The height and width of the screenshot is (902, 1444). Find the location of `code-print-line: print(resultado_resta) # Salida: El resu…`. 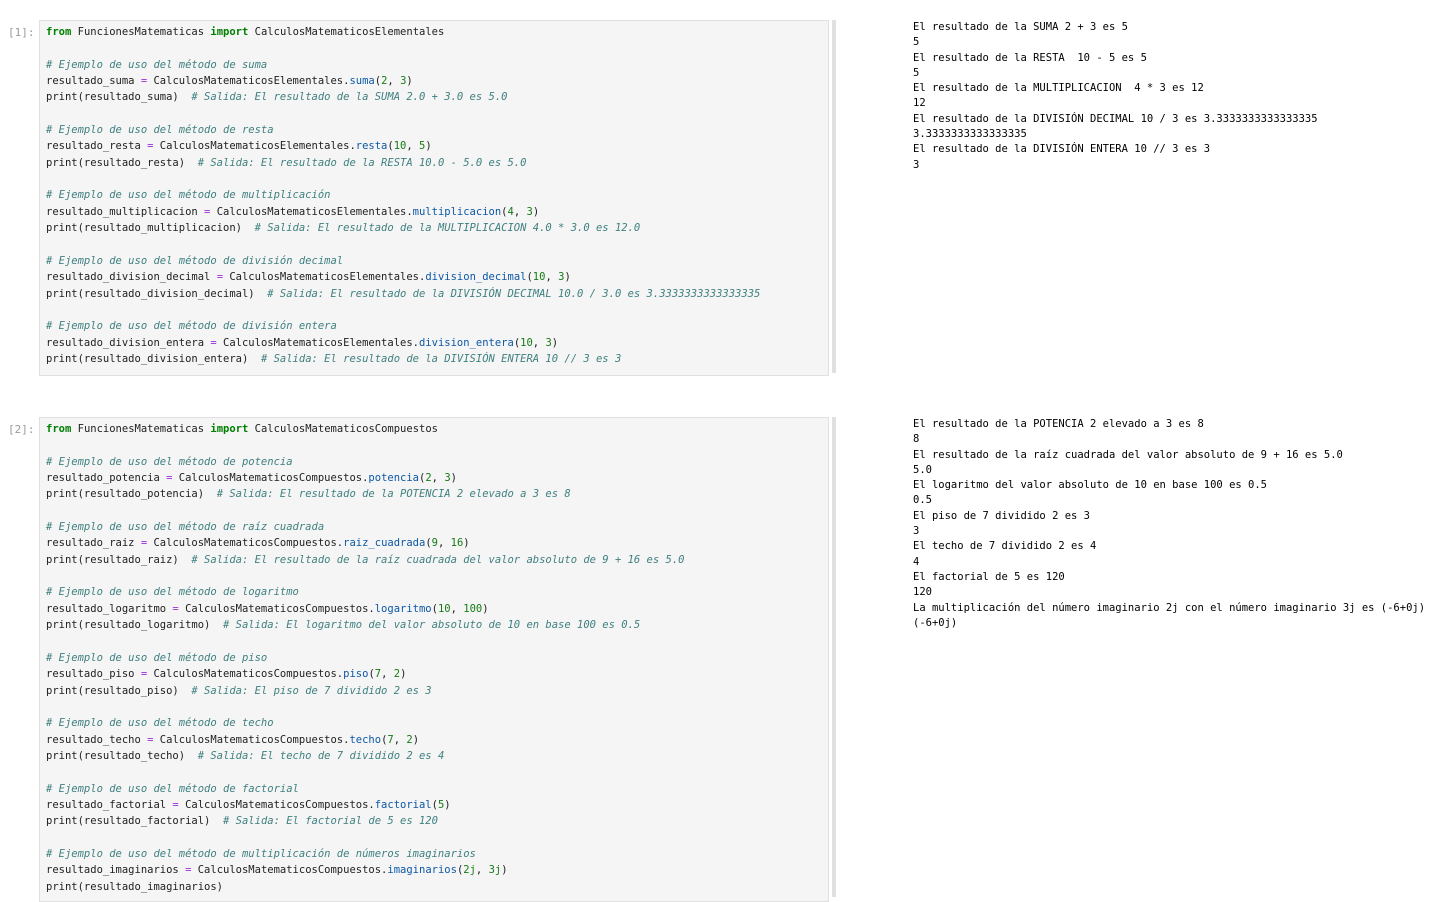

code-print-line: print(resultado_resta) # Salida: El resu… is located at coordinates (434, 163).